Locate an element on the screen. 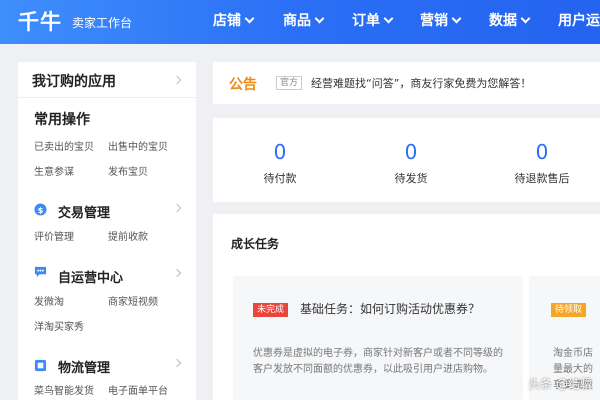 This screenshot has width=600, height=400. nav-data: 数据 is located at coordinates (510, 20).